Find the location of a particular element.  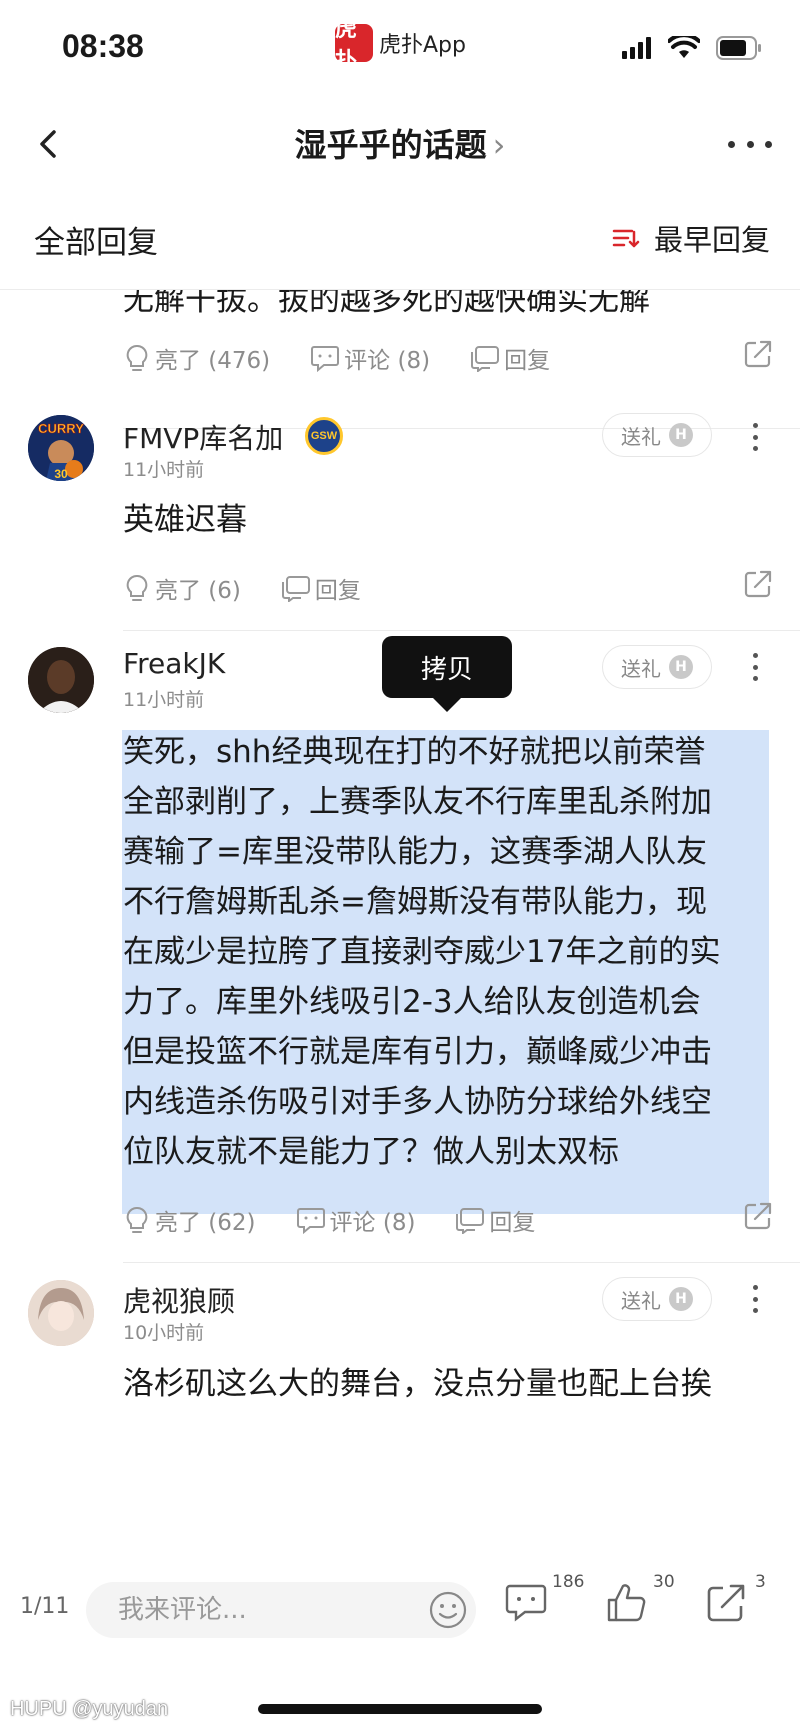

app-name: 虎扑App is located at coordinates (422, 45).